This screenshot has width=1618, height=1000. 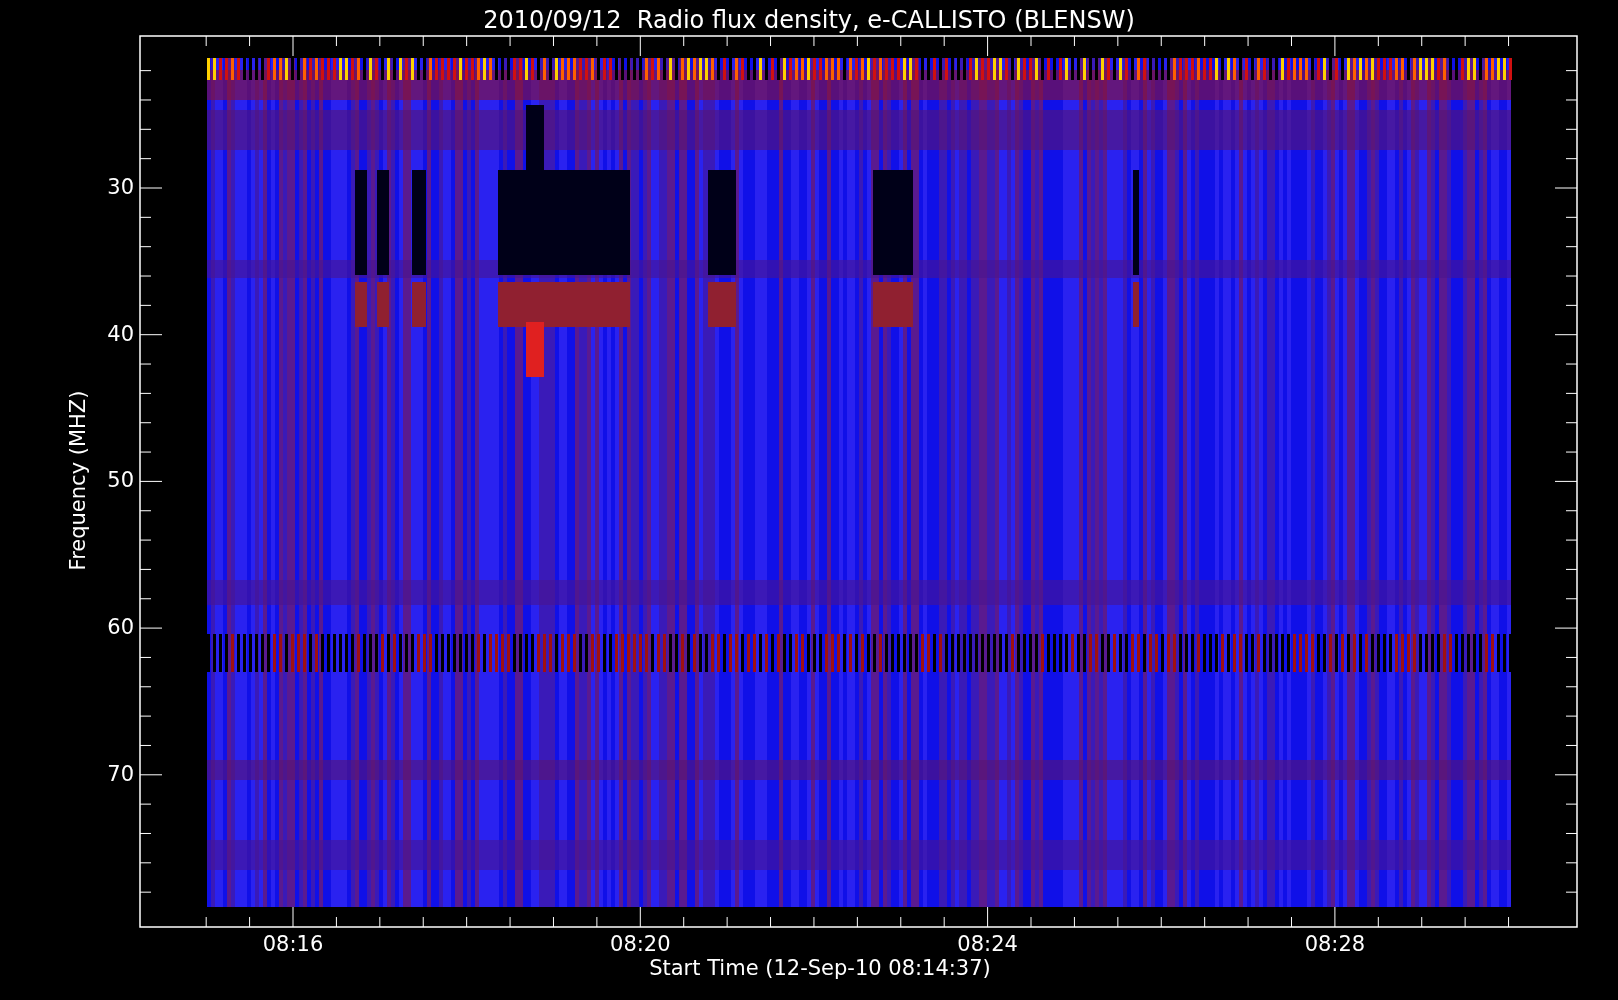 What do you see at coordinates (820, 968) in the screenshot?
I see `x-axis-label: Start Time (12-Sep-10 08:14:37)` at bounding box center [820, 968].